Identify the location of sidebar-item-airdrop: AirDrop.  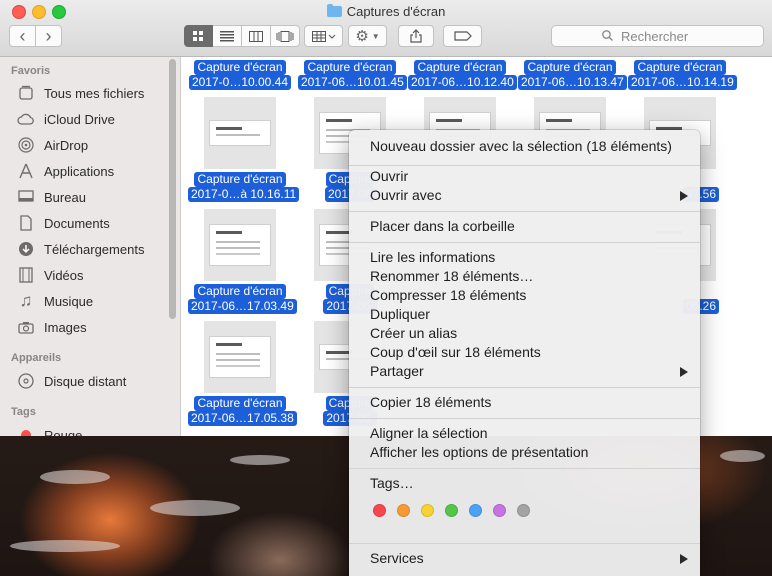
(52, 145).